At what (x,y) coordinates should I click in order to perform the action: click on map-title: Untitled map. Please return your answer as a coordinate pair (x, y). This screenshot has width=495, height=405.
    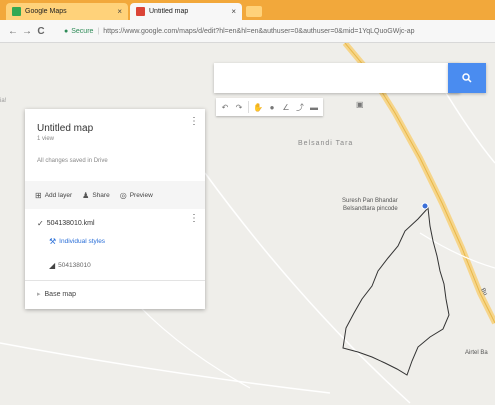
    Looking at the image, I should click on (65, 128).